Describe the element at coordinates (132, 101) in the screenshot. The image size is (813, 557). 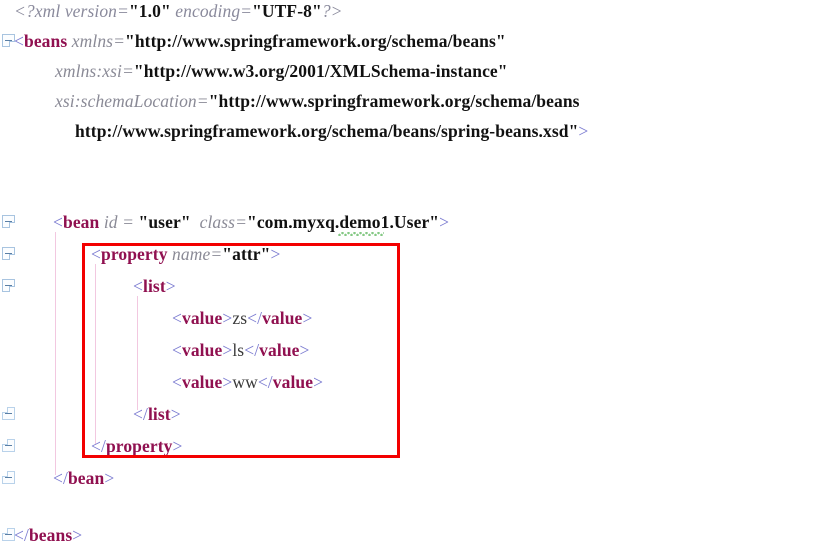
I see `code-token-attr: xsi:schemaLocation=` at that location.